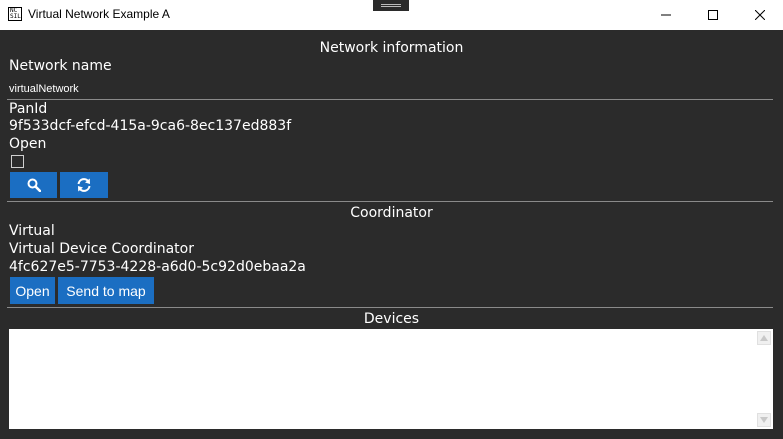  What do you see at coordinates (28, 144) in the screenshot?
I see `open-label: Open` at bounding box center [28, 144].